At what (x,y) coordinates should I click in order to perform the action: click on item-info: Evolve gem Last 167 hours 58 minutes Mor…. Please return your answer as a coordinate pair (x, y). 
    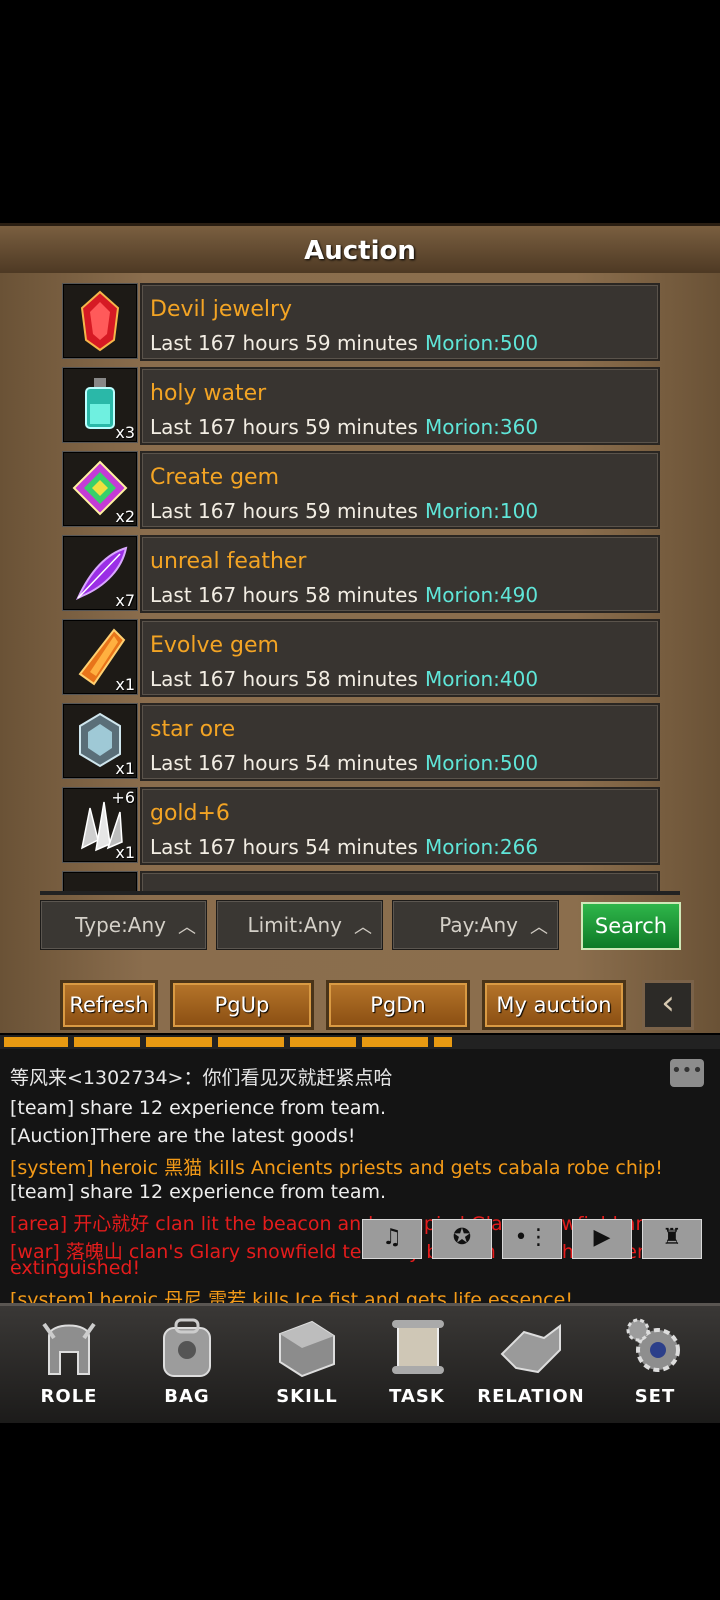
    Looking at the image, I should click on (400, 658).